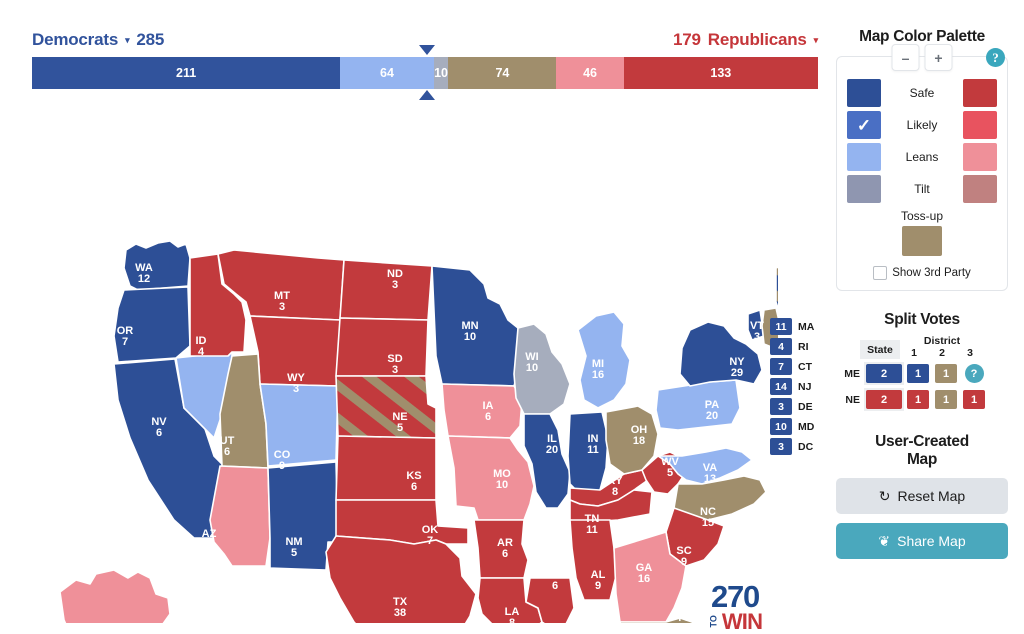 The width and height of the screenshot is (1024, 634). What do you see at coordinates (931, 273) in the screenshot?
I see `show-third-party-label: Show 3rd Party` at bounding box center [931, 273].